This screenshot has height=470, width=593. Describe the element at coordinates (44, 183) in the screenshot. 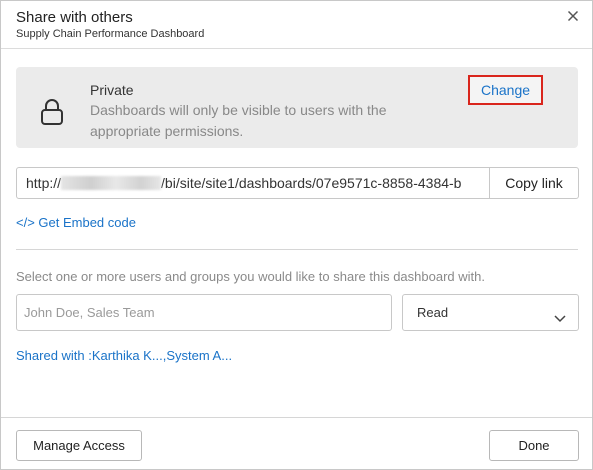

I see `url-prefix: http://` at that location.